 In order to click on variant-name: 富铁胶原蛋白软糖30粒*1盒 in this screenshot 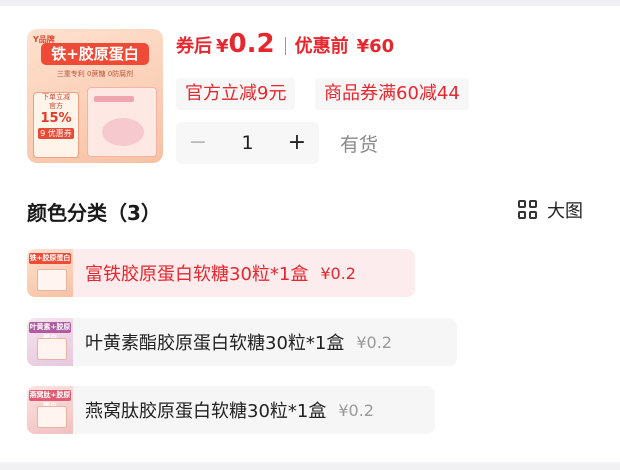, I will do `click(197, 274)`.